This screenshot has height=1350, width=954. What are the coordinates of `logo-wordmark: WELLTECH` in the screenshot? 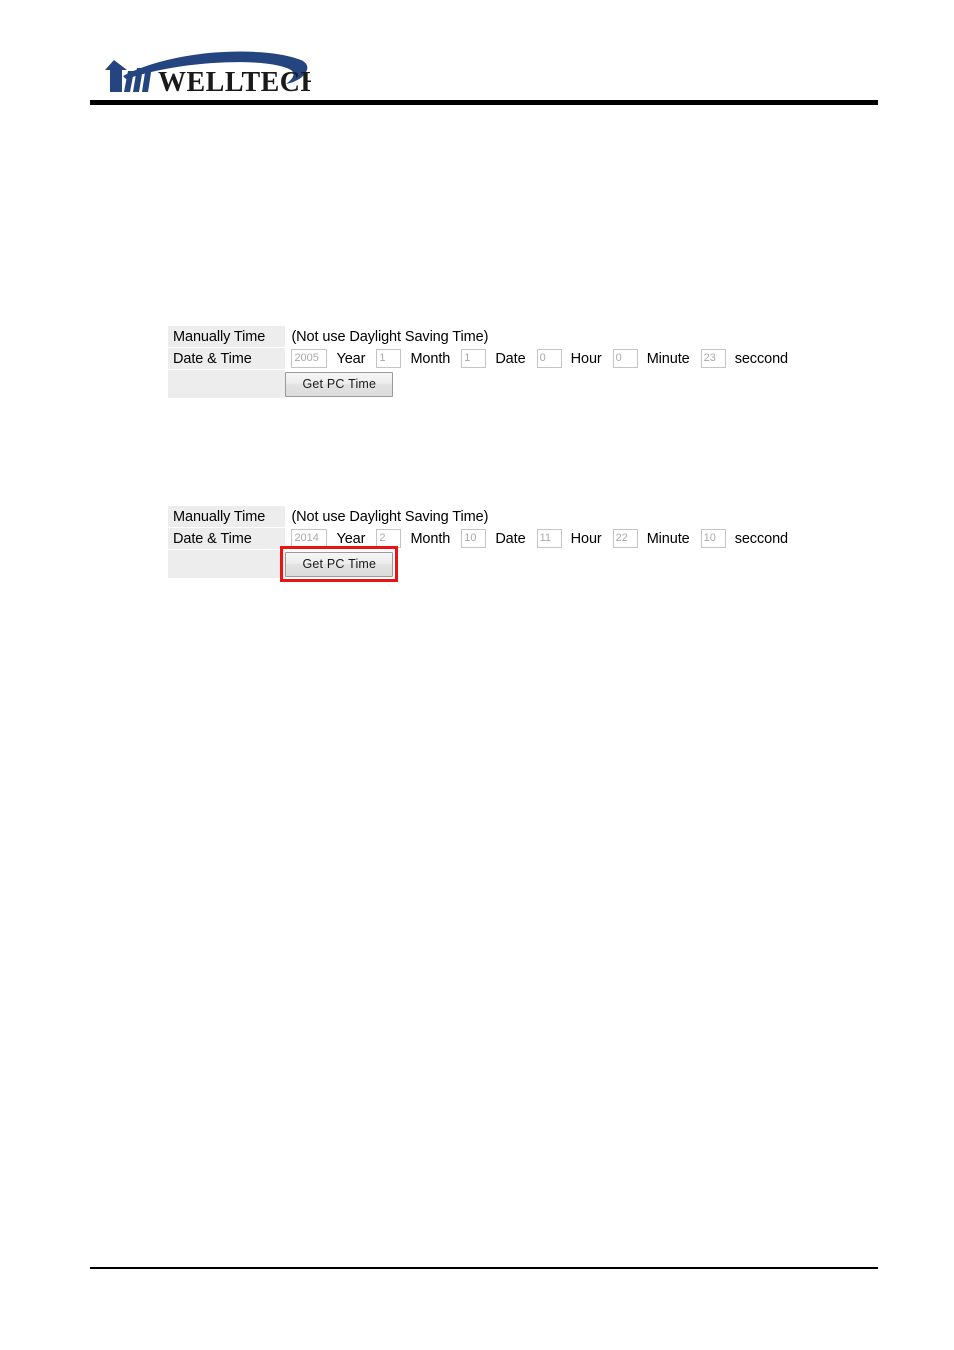 It's located at (234, 82).